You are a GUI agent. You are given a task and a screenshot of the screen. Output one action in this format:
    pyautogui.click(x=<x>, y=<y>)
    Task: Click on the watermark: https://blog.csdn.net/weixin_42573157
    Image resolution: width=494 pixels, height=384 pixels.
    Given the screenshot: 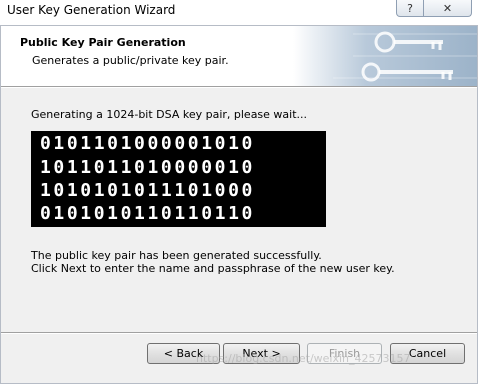 What is the action you would take?
    pyautogui.click(x=303, y=358)
    